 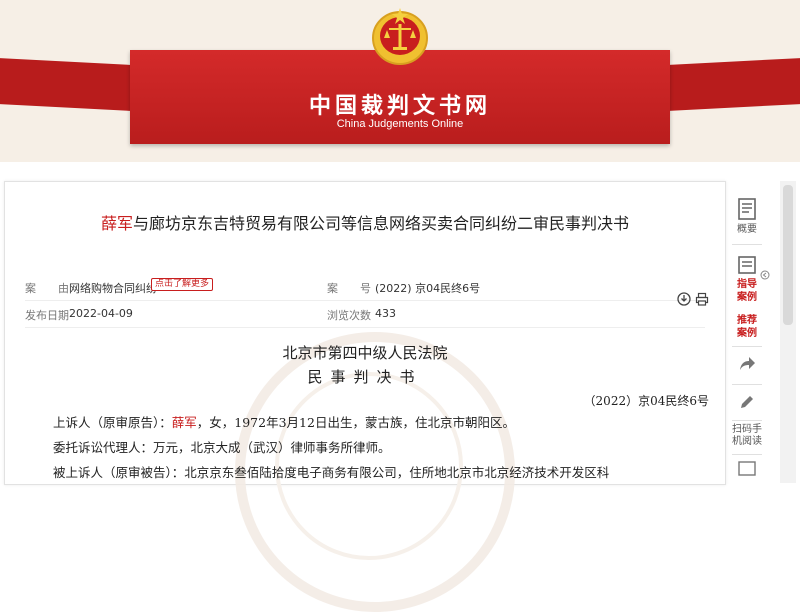 I want to click on views-label: 浏览次数, so click(x=349, y=315).